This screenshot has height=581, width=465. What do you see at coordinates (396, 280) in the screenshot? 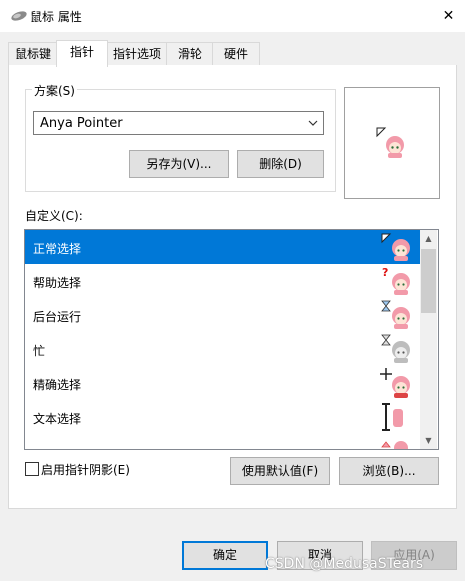
I see `help-pointer-icon: ?` at bounding box center [396, 280].